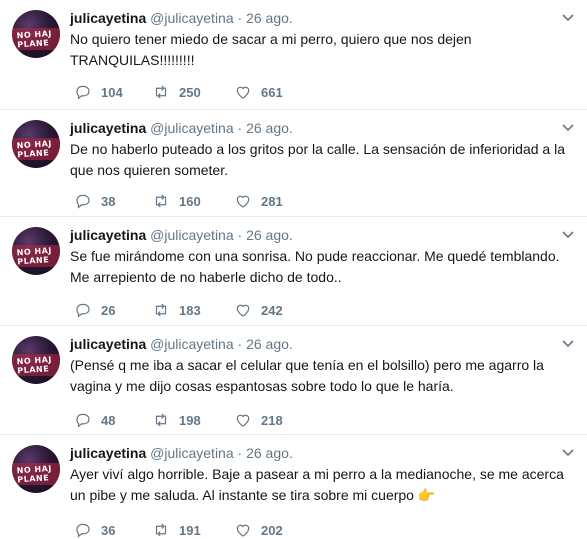 The image size is (587, 539). What do you see at coordinates (190, 92) in the screenshot?
I see `retweet-count: 250` at bounding box center [190, 92].